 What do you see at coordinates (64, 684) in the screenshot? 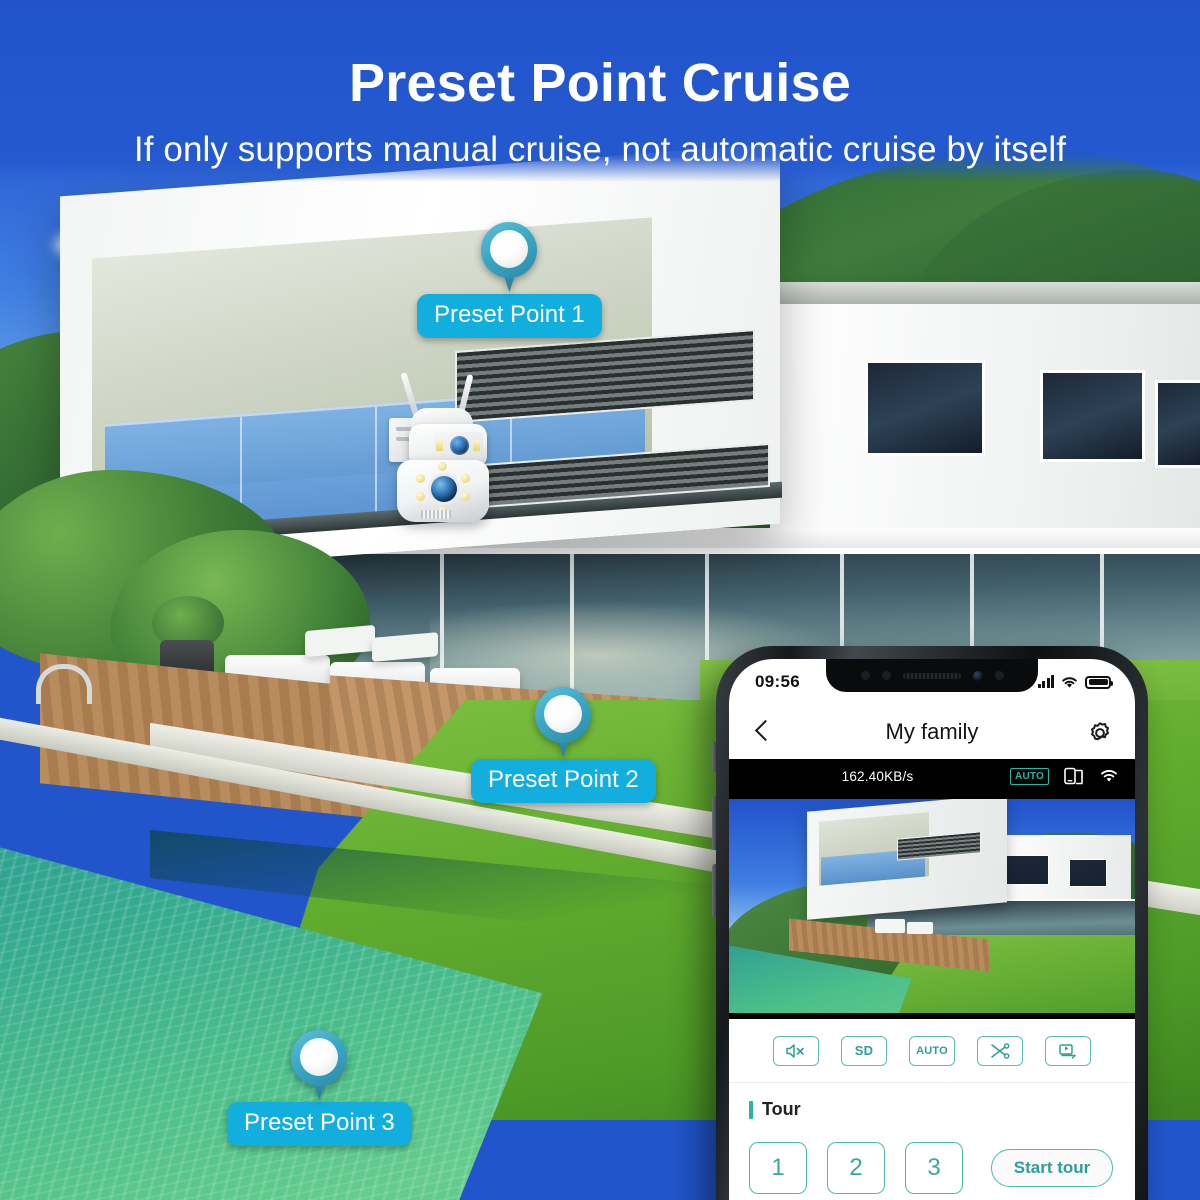
I see `pool-ladder` at bounding box center [64, 684].